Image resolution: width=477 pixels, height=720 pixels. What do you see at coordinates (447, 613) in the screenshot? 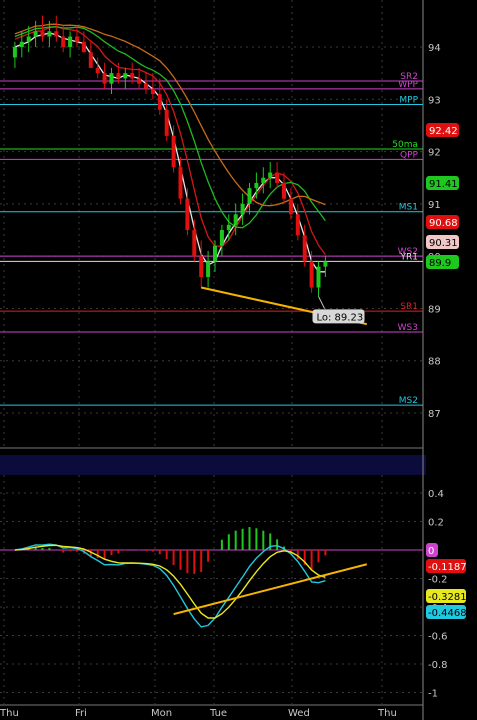
I see `macd-tag-value: -0.4468` at bounding box center [447, 613].